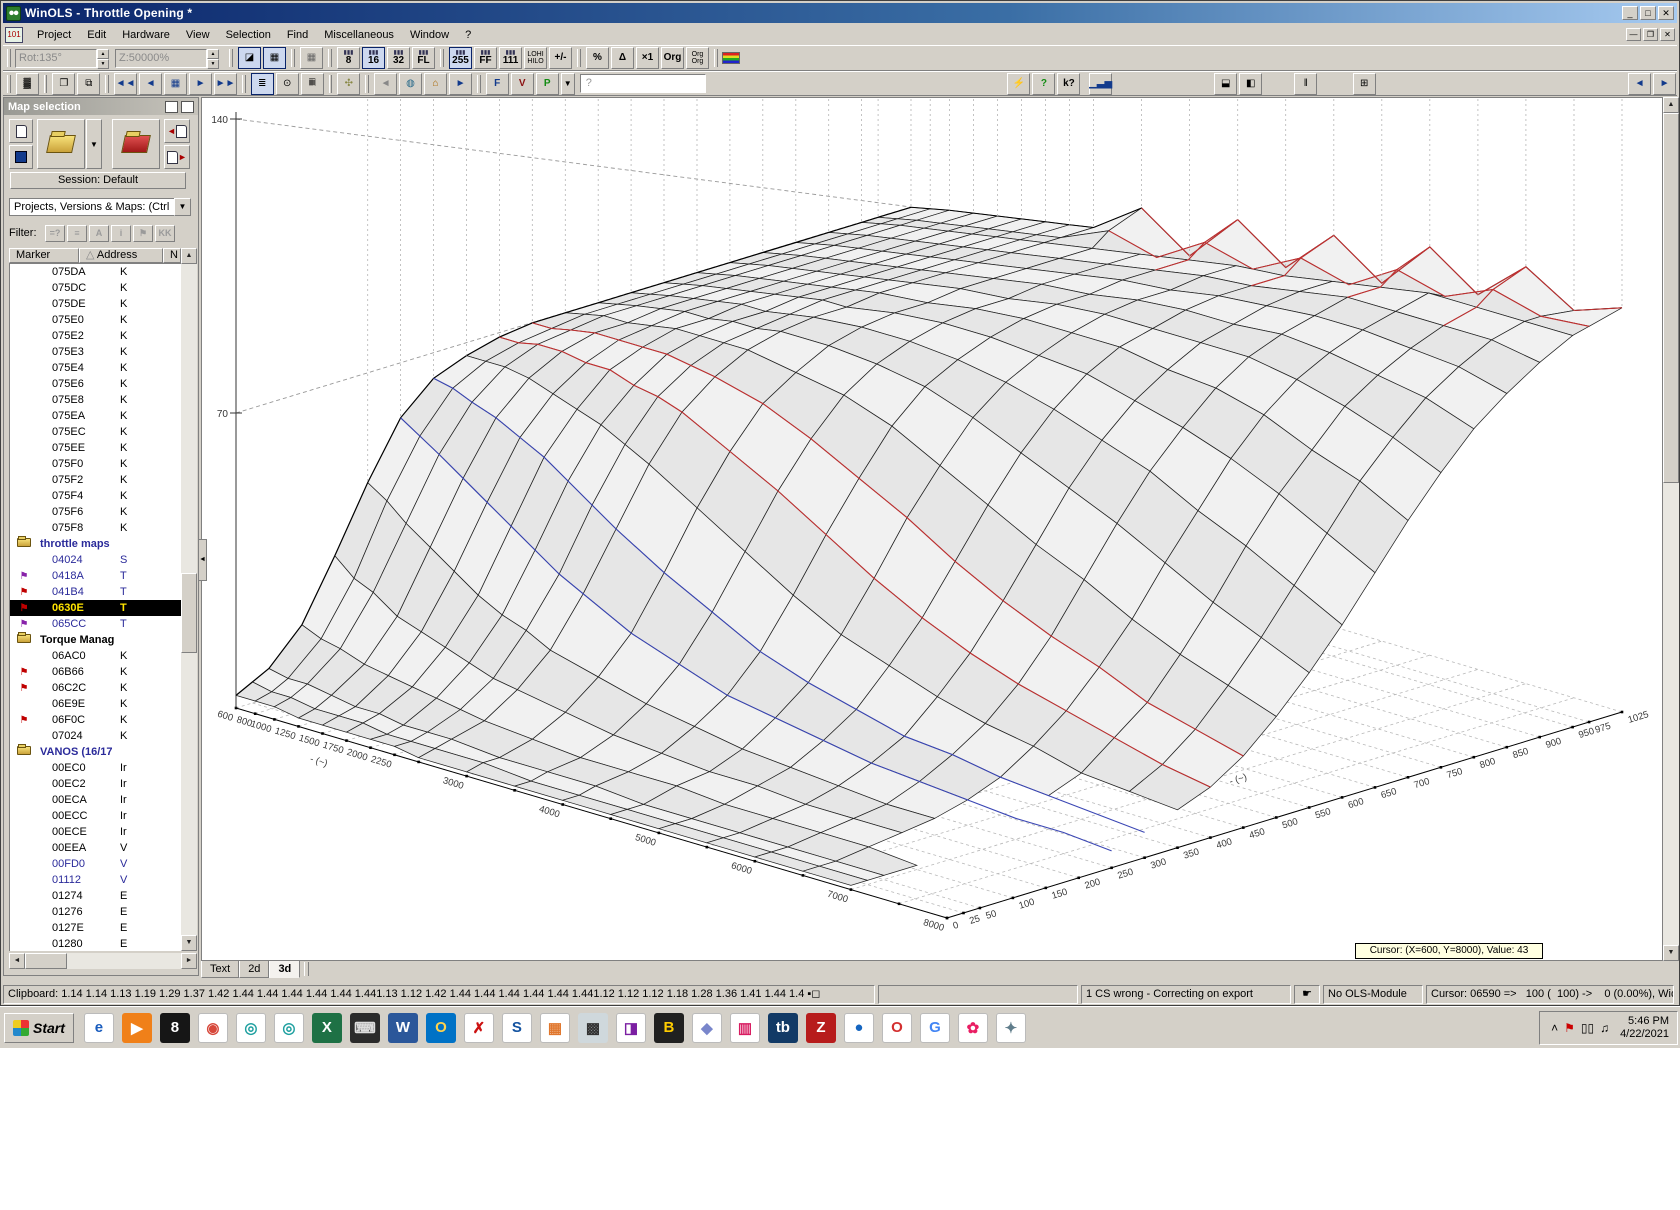  I want to click on prev-map-icon: ◄, so click(151, 83).